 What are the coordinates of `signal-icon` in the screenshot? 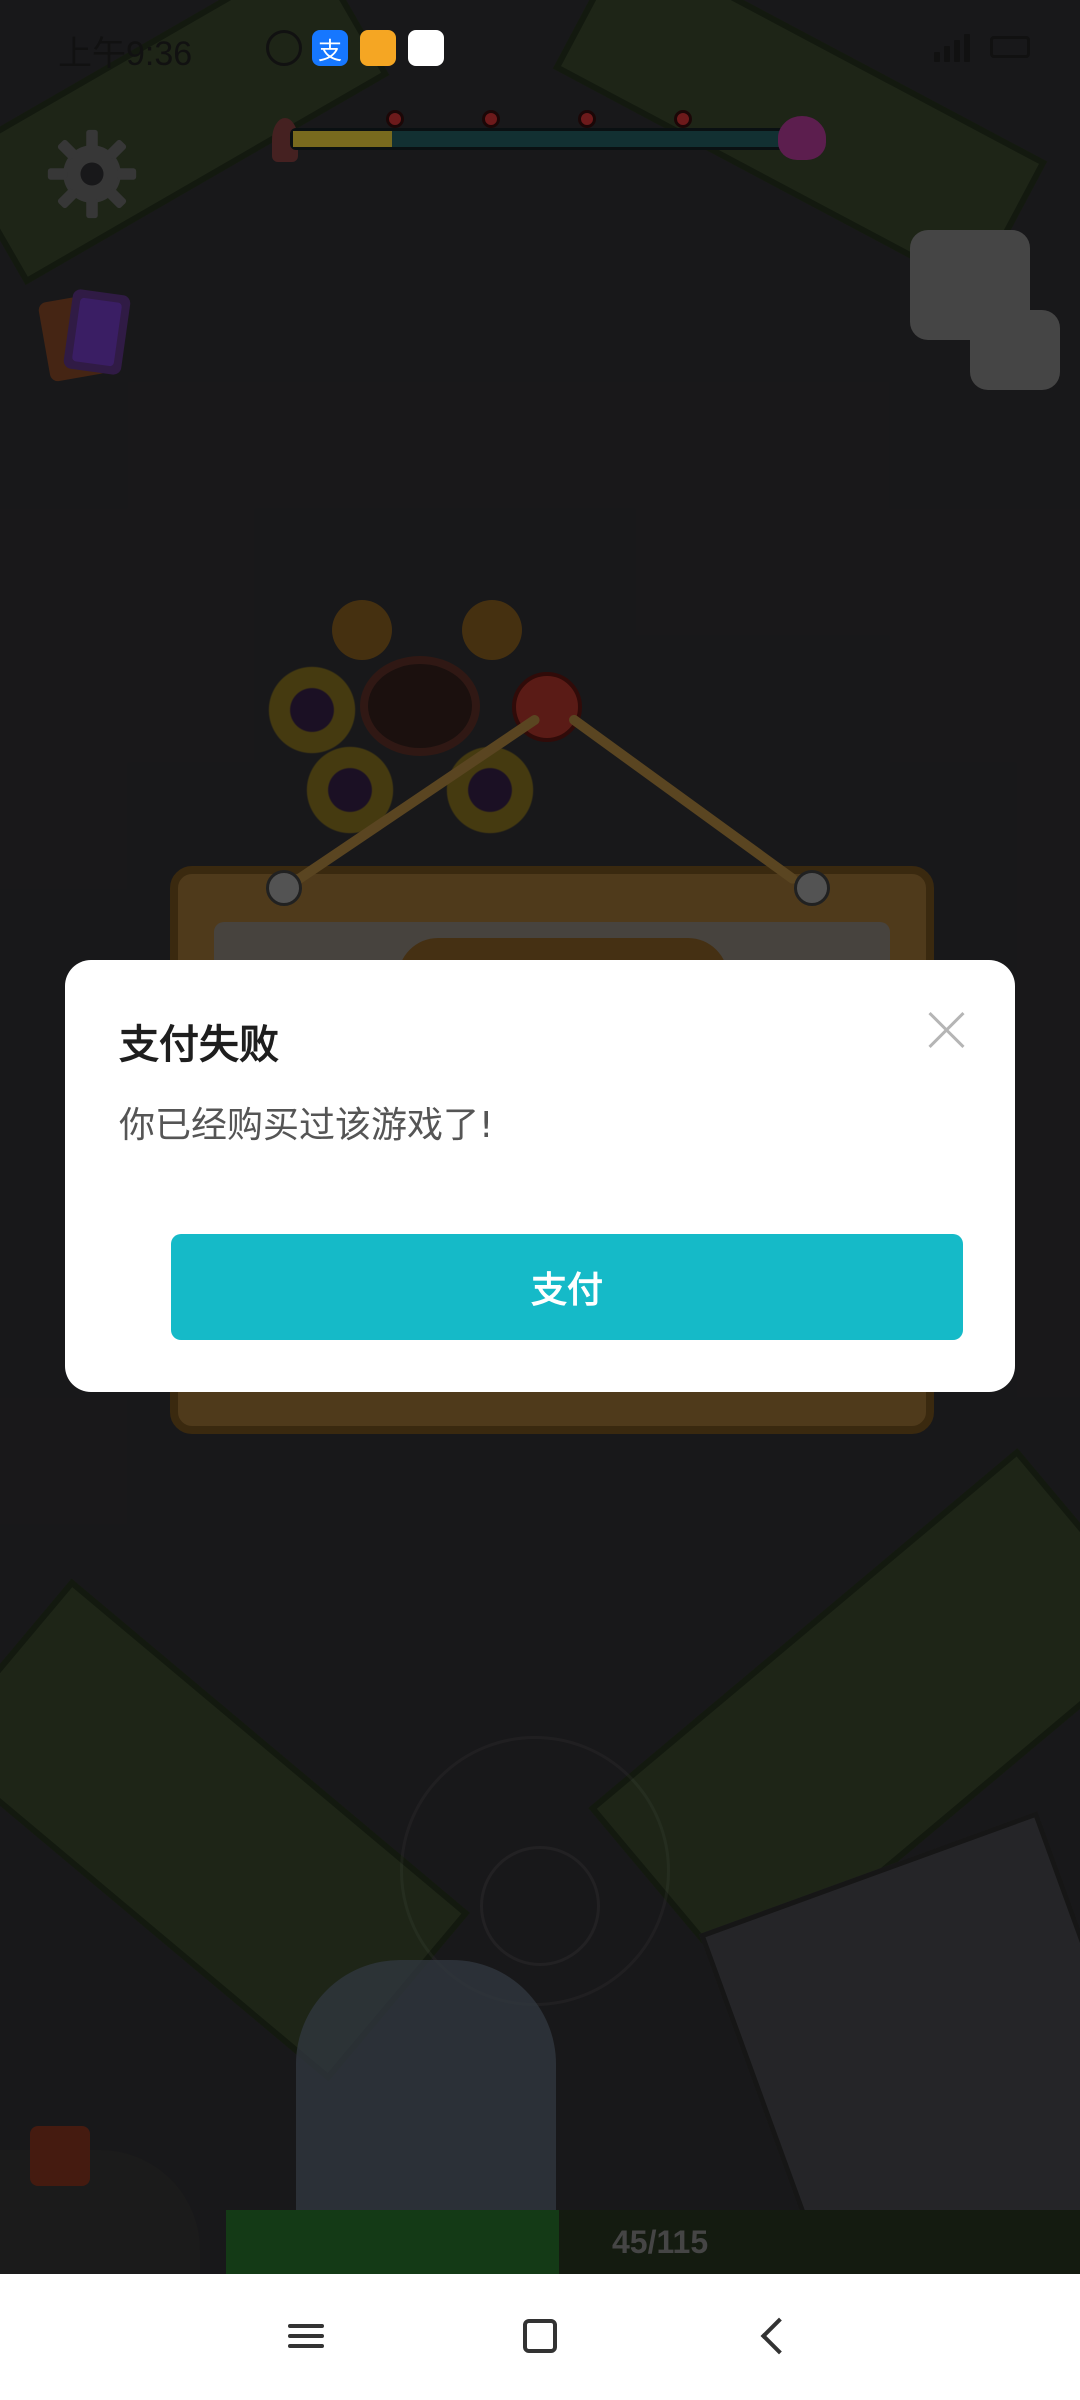 It's located at (952, 48).